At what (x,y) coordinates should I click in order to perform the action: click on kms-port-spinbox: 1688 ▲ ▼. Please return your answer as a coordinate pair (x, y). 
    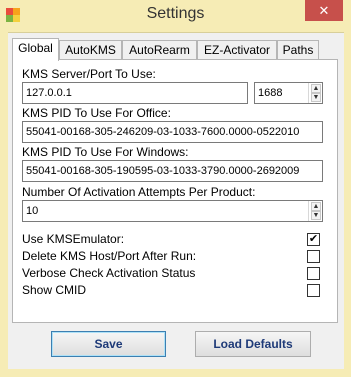
    Looking at the image, I should click on (288, 93).